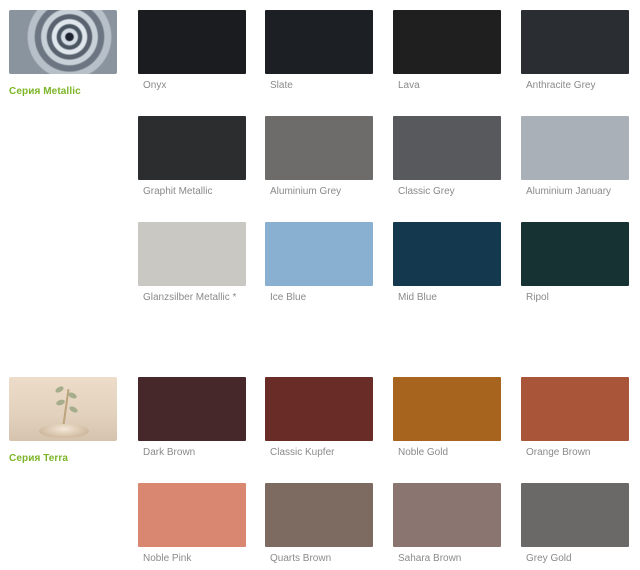  Describe the element at coordinates (169, 452) in the screenshot. I see `swatch-label: Dark Brown` at that location.